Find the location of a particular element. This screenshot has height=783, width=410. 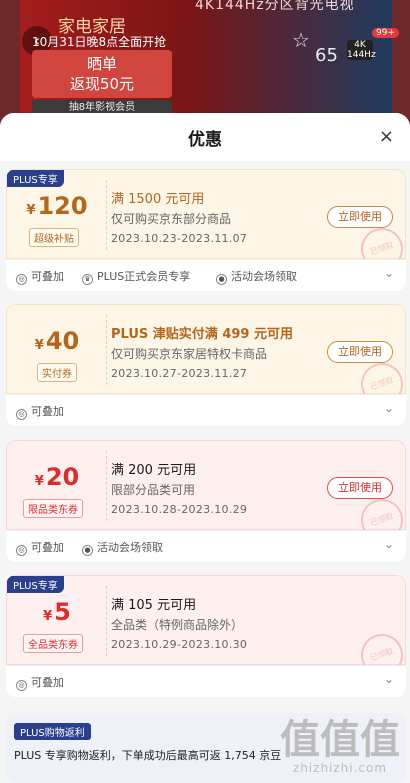

coupon-features: ◎ 可叠加 ♛ PLUS正式会员专享 ● 活动会场领取 ⌄ is located at coordinates (206, 275).